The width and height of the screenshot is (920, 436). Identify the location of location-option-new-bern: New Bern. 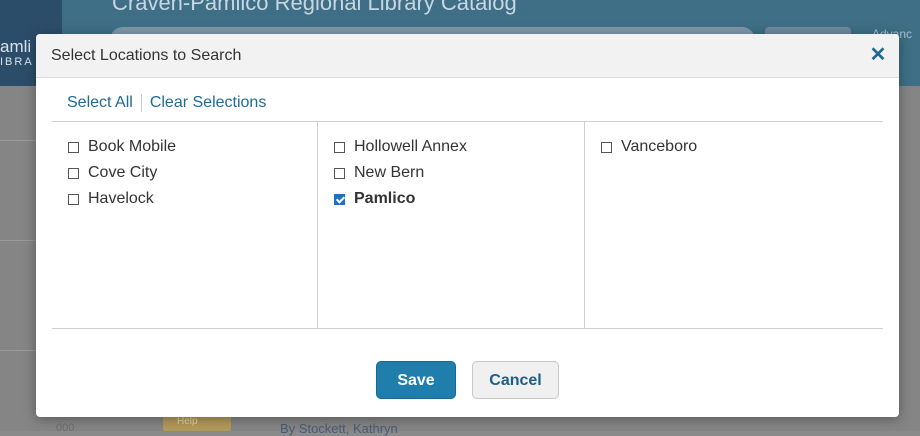
(379, 173).